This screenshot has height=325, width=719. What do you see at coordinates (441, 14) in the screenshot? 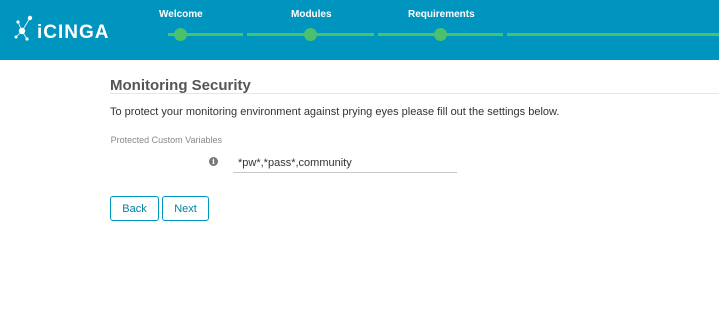
I see `step-label-requirements: Requirements` at bounding box center [441, 14].